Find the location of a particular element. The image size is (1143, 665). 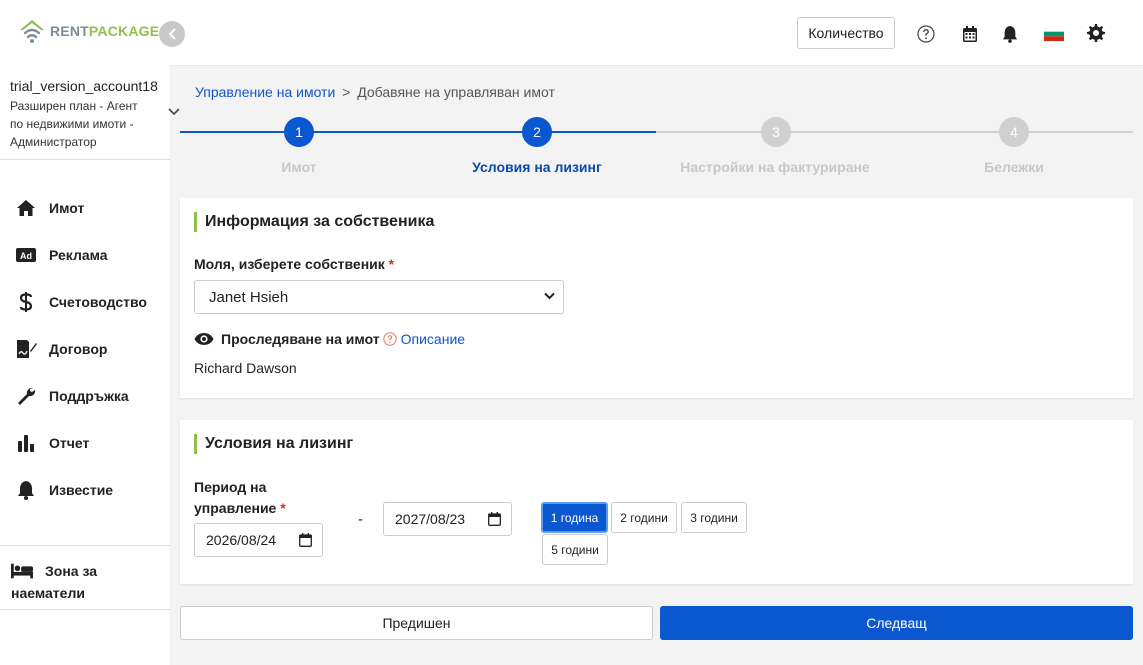

tenant-zone-label-line2: наематели is located at coordinates (48, 593).